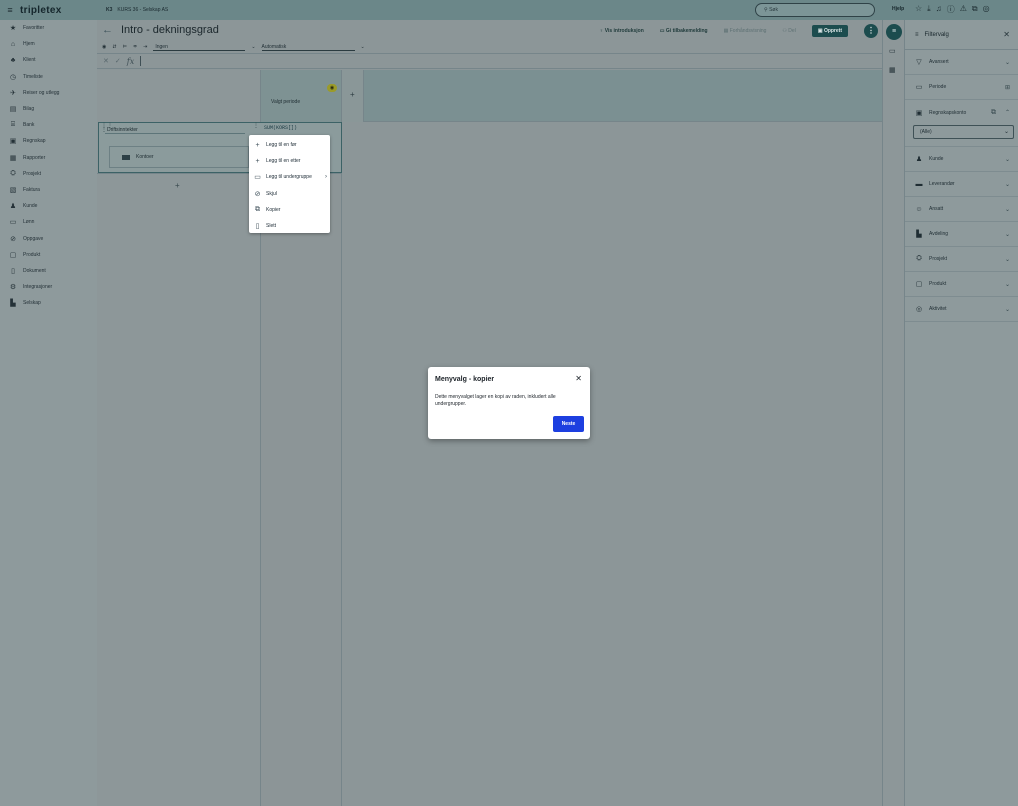 The width and height of the screenshot is (1018, 806). I want to click on show-intro-button: ♀ Vis introduksjon, so click(622, 31).